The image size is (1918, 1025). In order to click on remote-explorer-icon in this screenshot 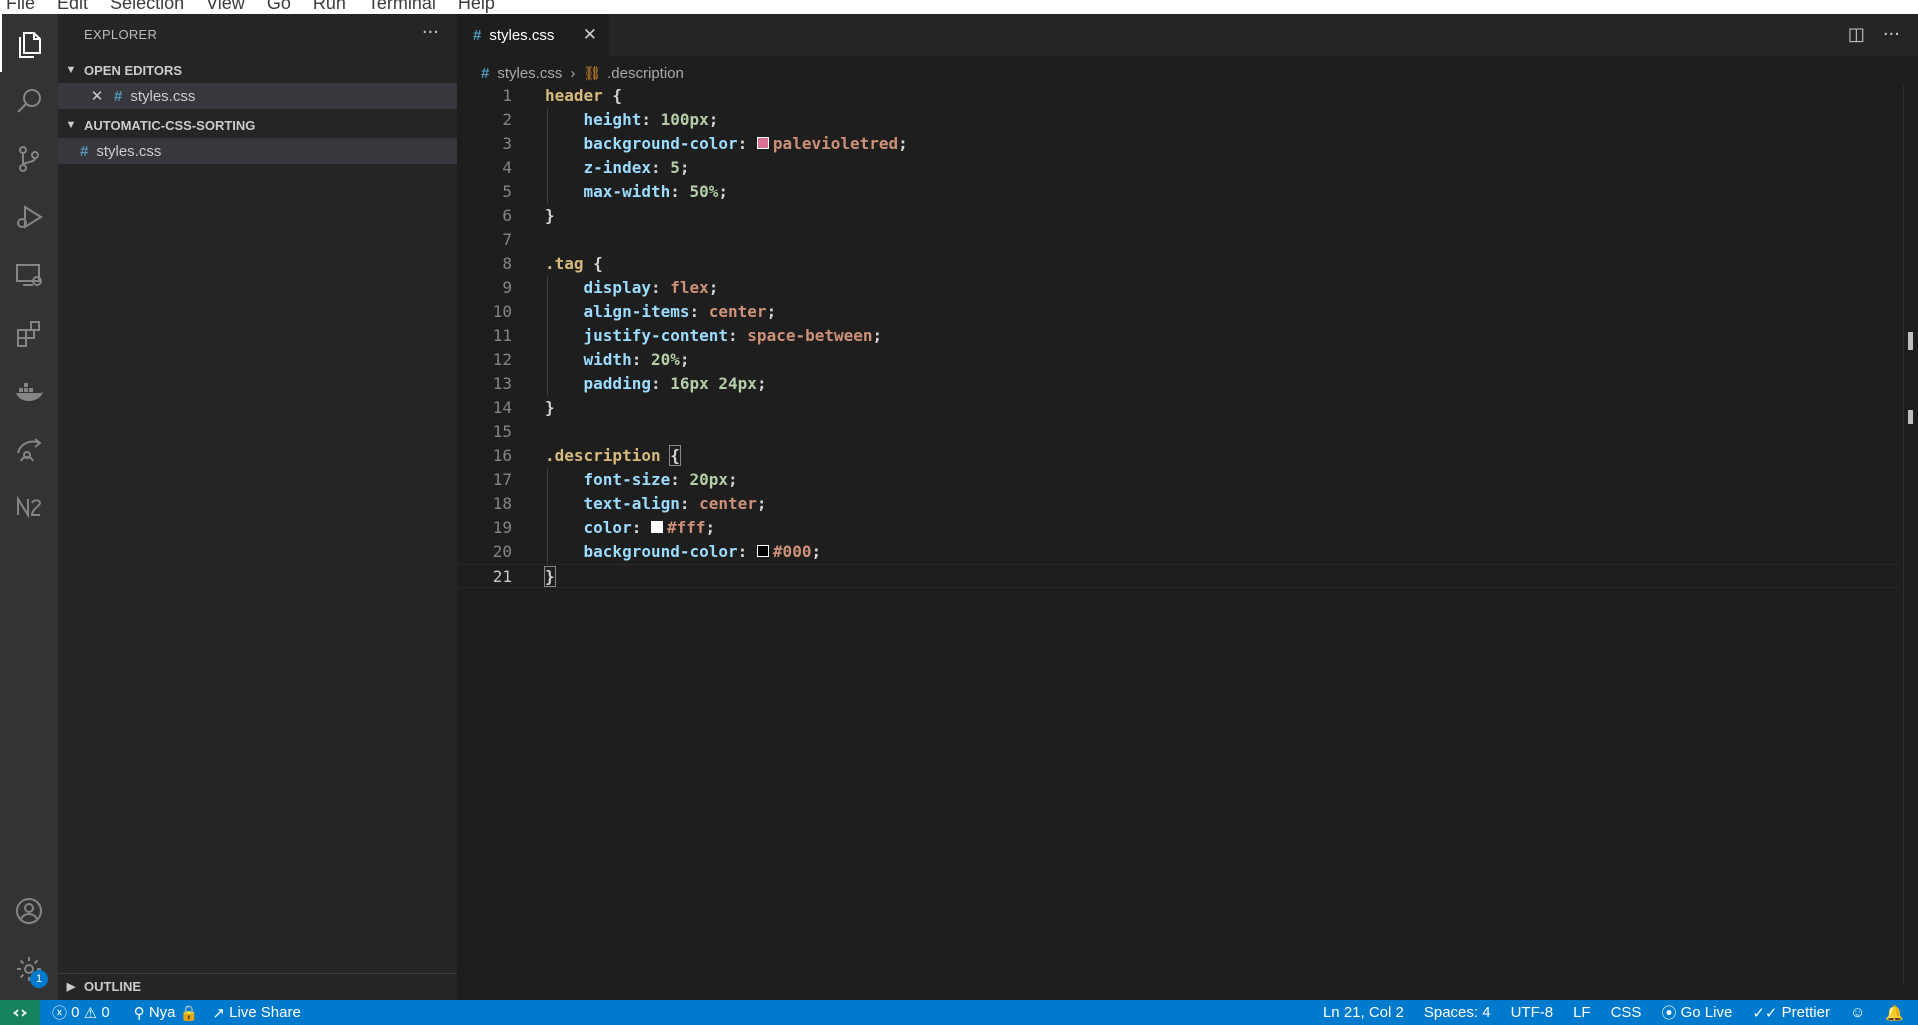, I will do `click(29, 275)`.